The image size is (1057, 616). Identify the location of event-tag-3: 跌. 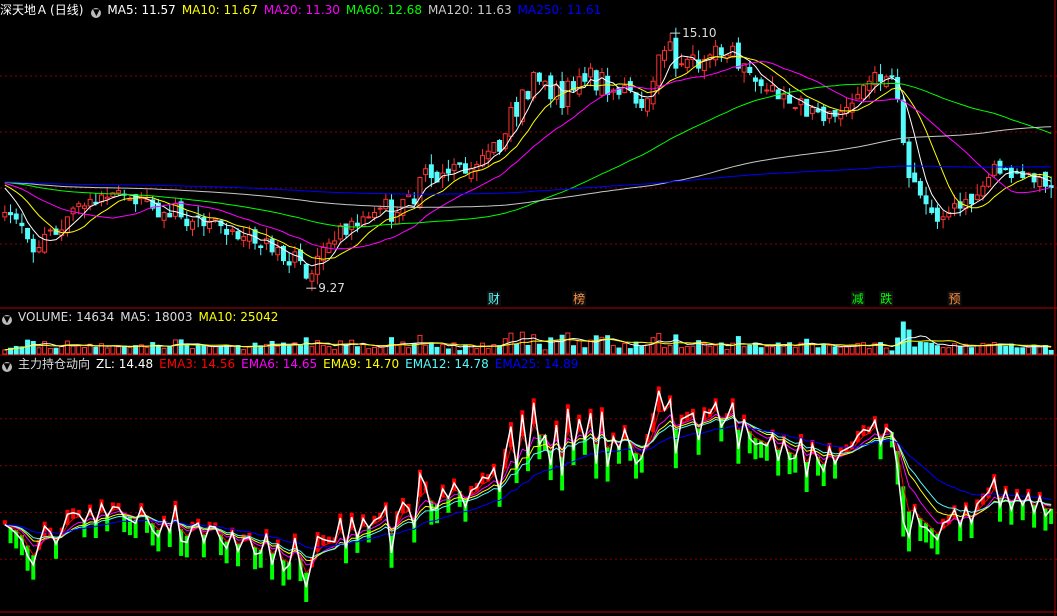
(886, 298).